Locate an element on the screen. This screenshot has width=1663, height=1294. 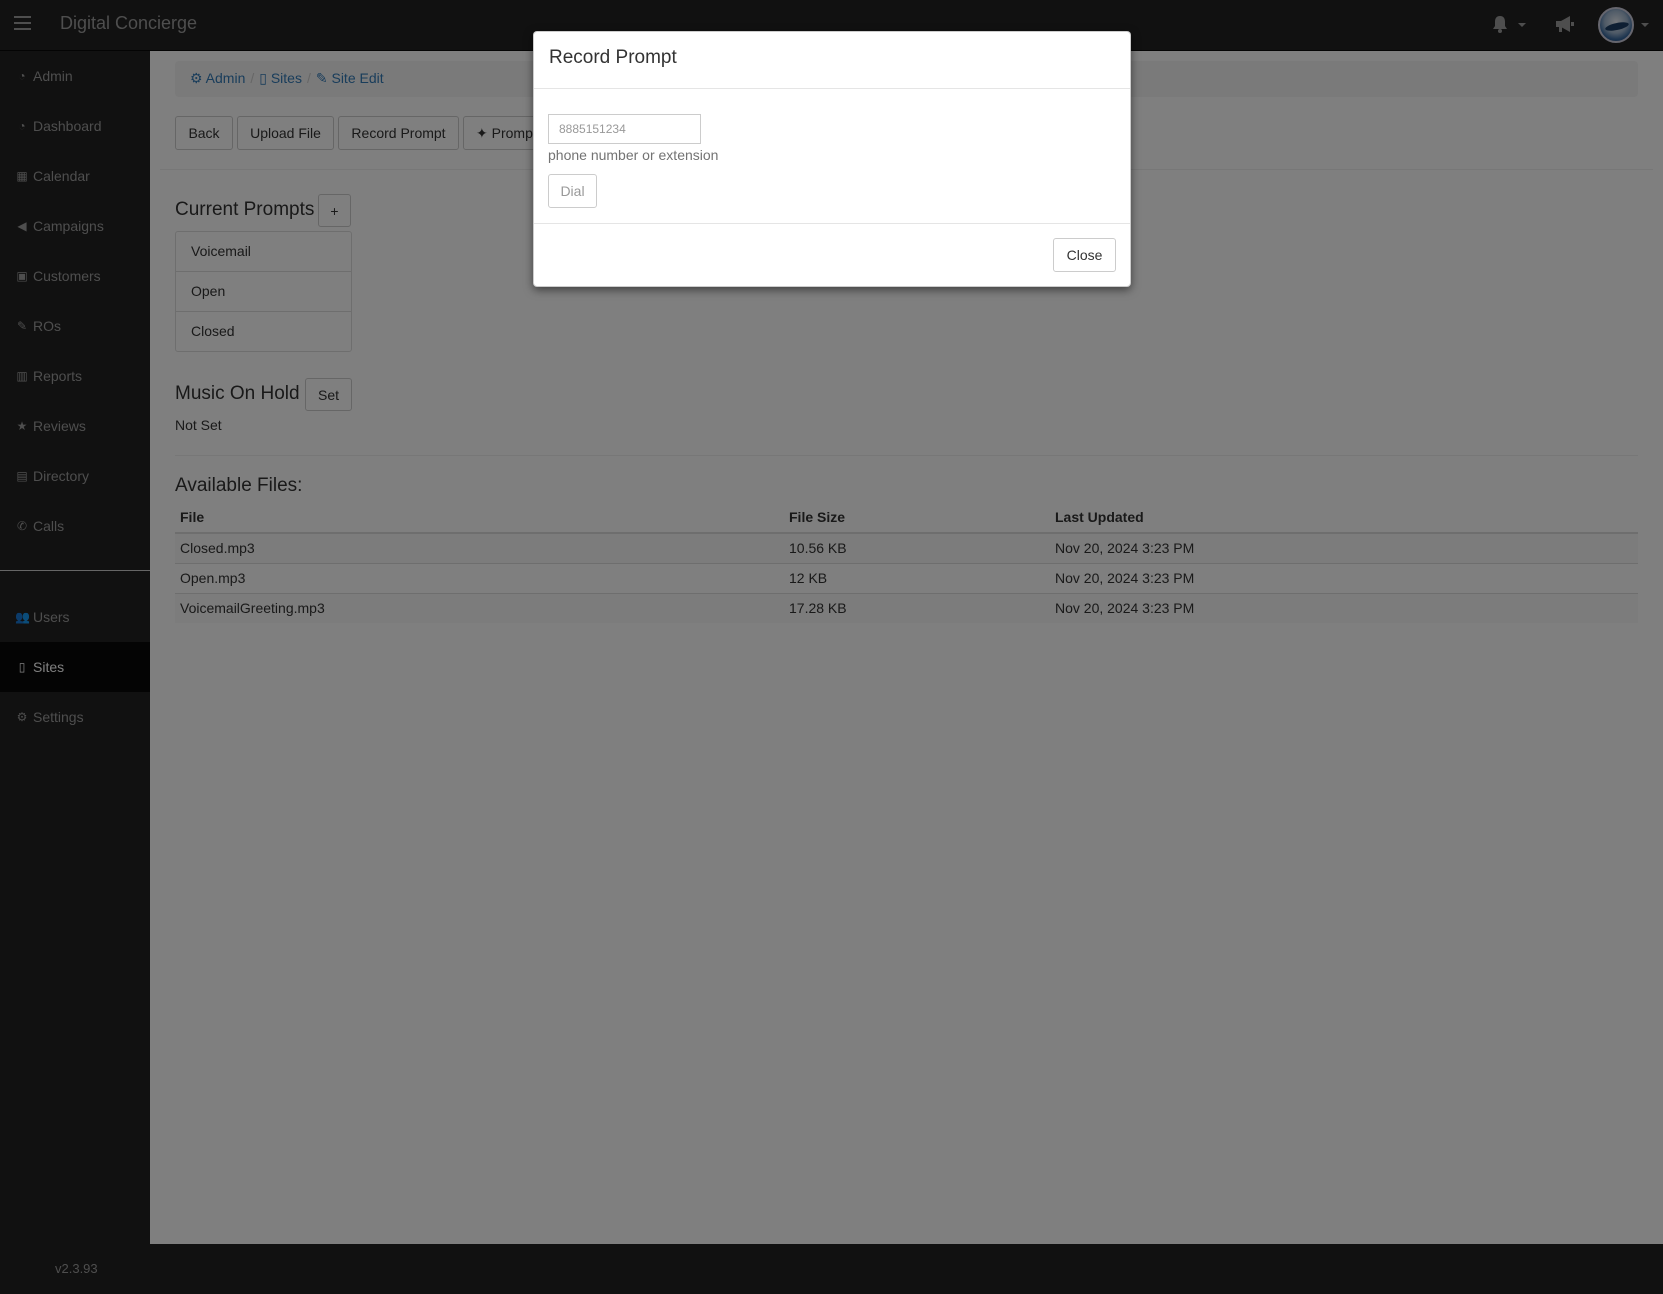
modal-body: phone number or extension Dial is located at coordinates (832, 156).